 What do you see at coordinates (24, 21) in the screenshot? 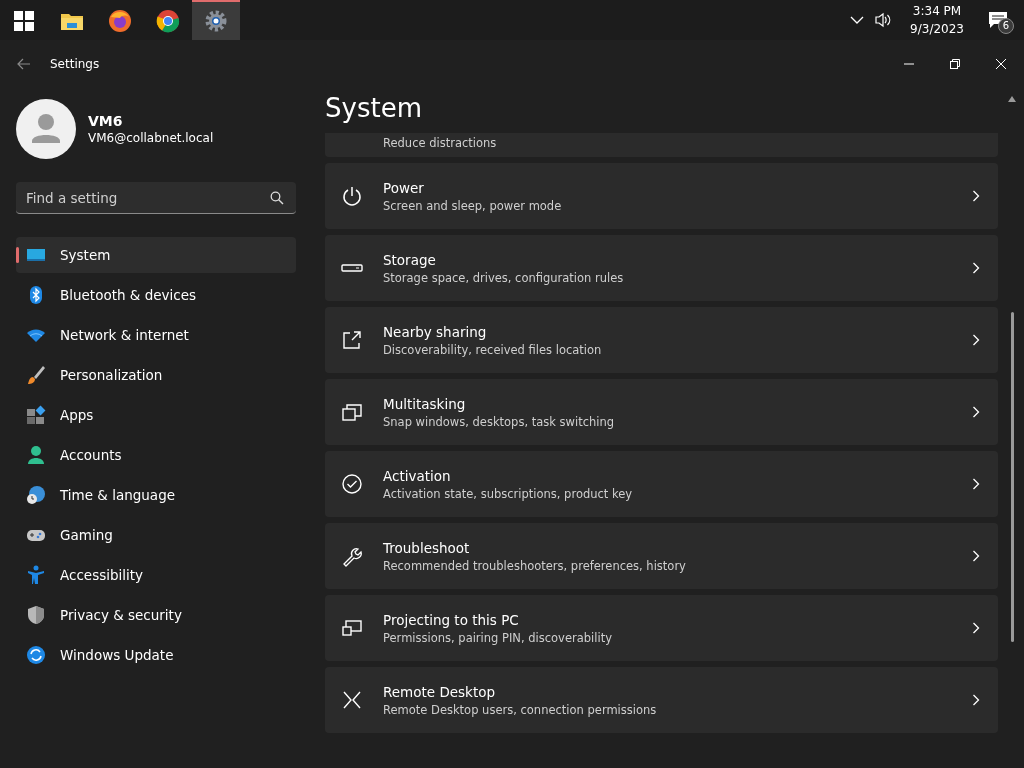
I see `windows-logo-icon` at bounding box center [24, 21].